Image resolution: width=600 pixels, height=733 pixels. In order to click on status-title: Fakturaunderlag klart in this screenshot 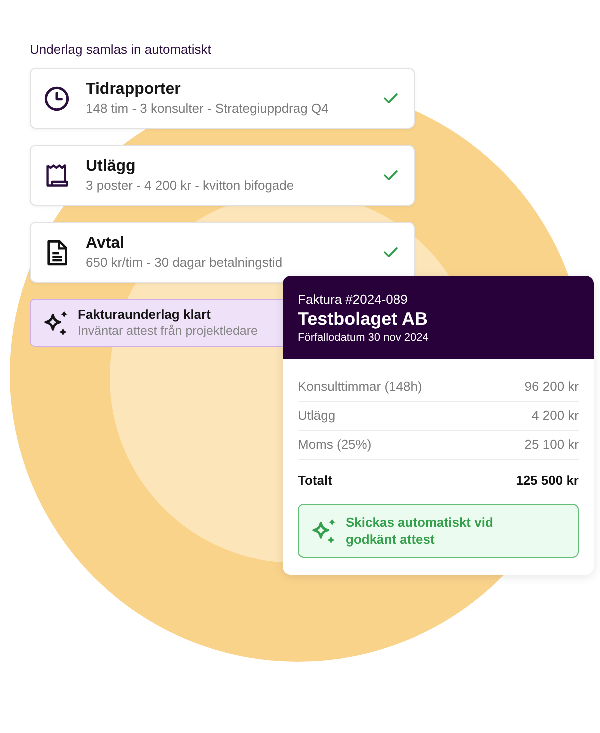, I will do `click(145, 314)`.